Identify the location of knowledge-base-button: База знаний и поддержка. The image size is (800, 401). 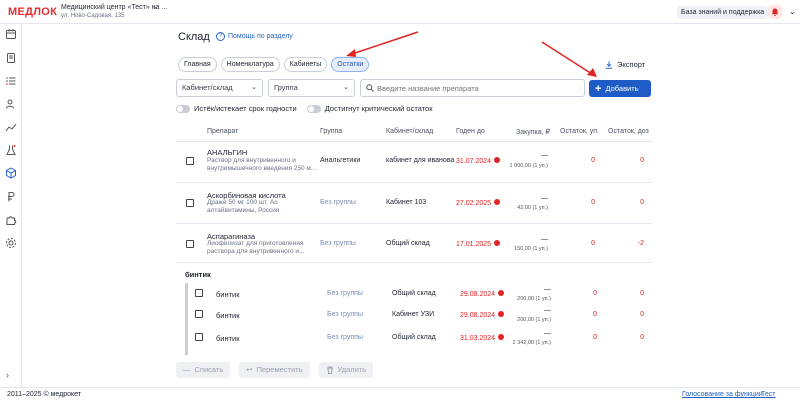
(723, 12).